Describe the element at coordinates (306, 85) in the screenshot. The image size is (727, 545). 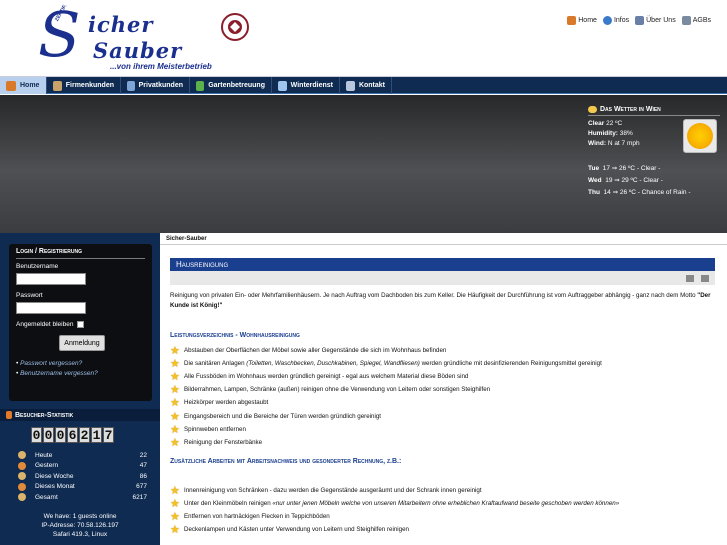
I see `nav-item-winterdienst: Winterdienst` at that location.